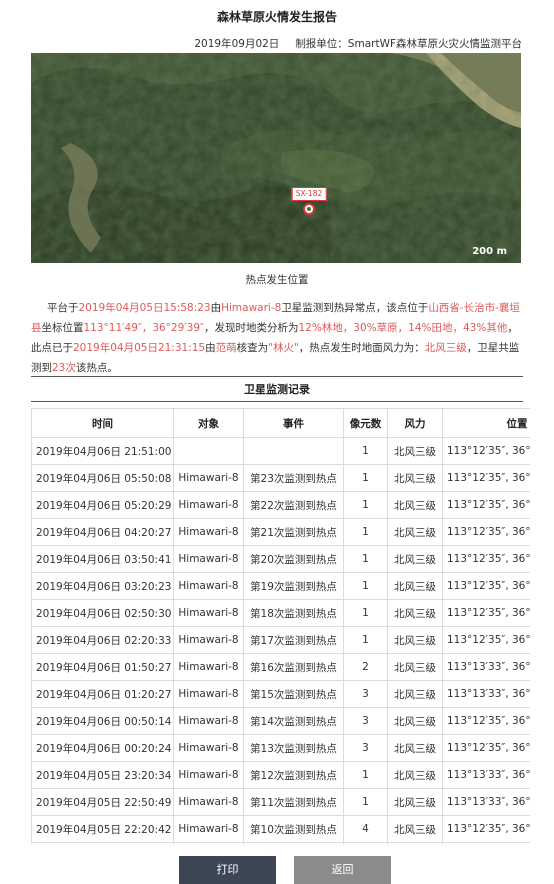 The height and width of the screenshot is (884, 554). I want to click on report-meta: 2019年09月02日 制报单位：SmartWF森林草原火灾火情监测平台, so click(358, 43).